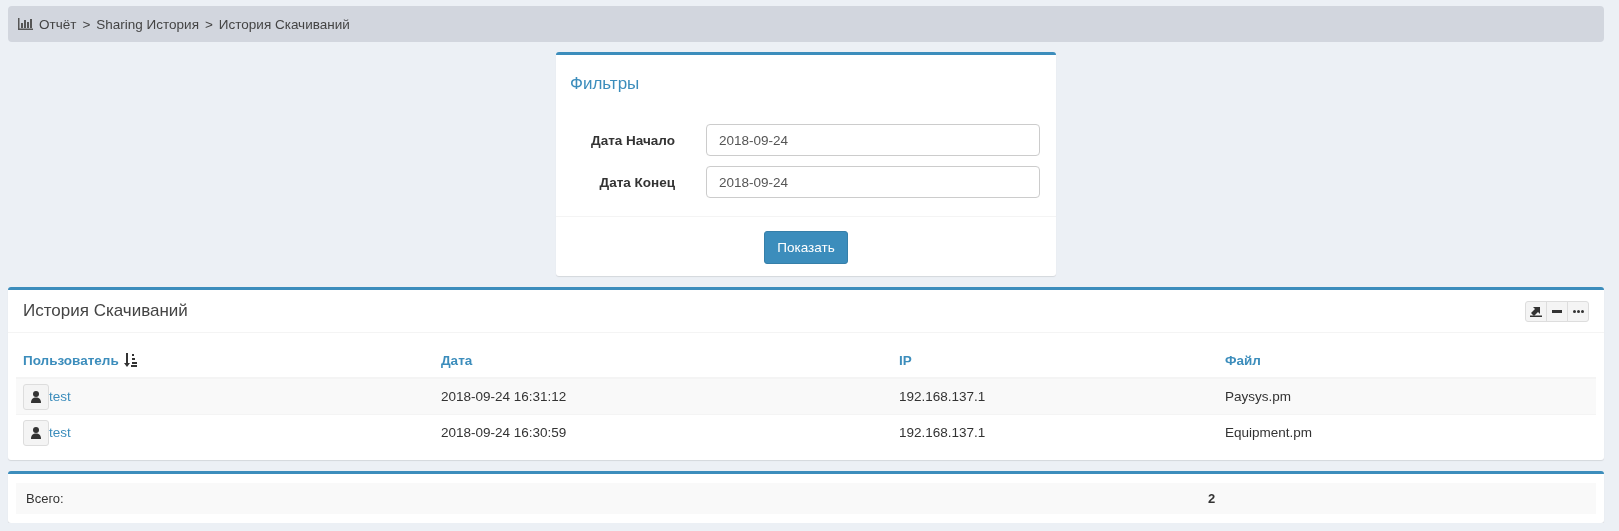 This screenshot has width=1619, height=531. I want to click on collapse-button, so click(1557, 311).